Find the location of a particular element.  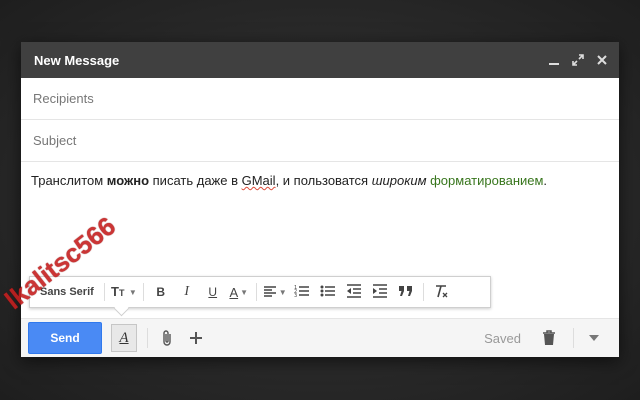

remove-formatting-icon is located at coordinates (441, 292).